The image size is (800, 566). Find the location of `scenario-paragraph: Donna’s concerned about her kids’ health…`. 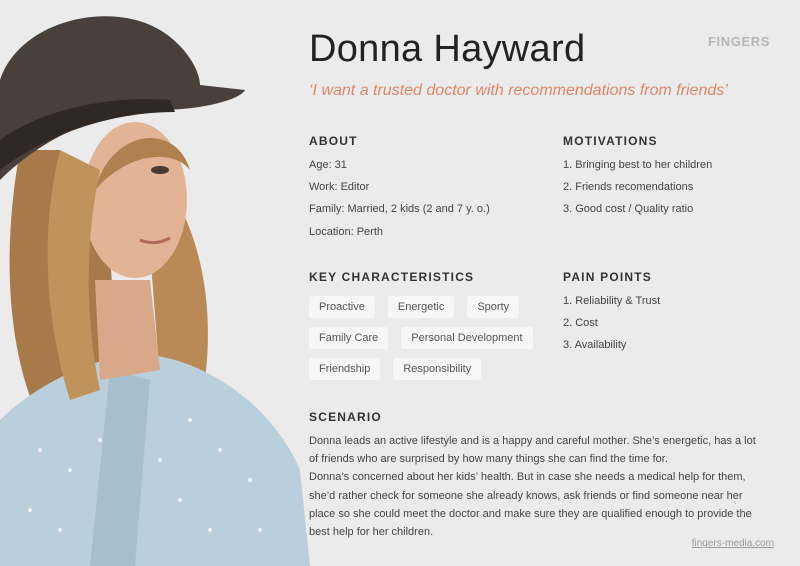

scenario-paragraph: Donna’s concerned about her kids’ health… is located at coordinates (530, 505).